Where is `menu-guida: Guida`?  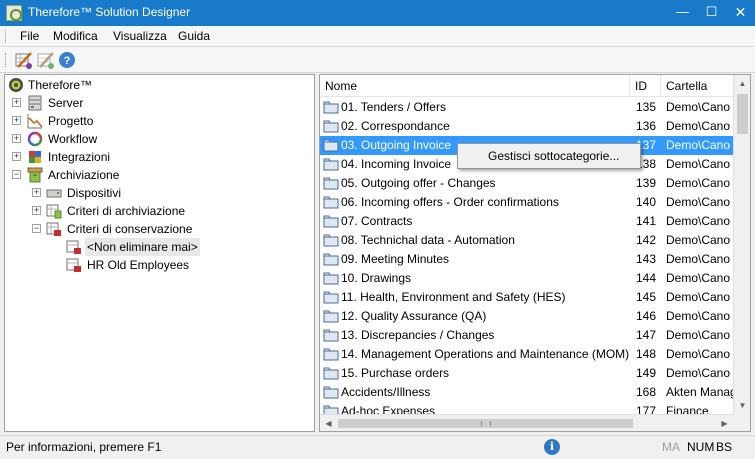
menu-guida: Guida is located at coordinates (194, 36).